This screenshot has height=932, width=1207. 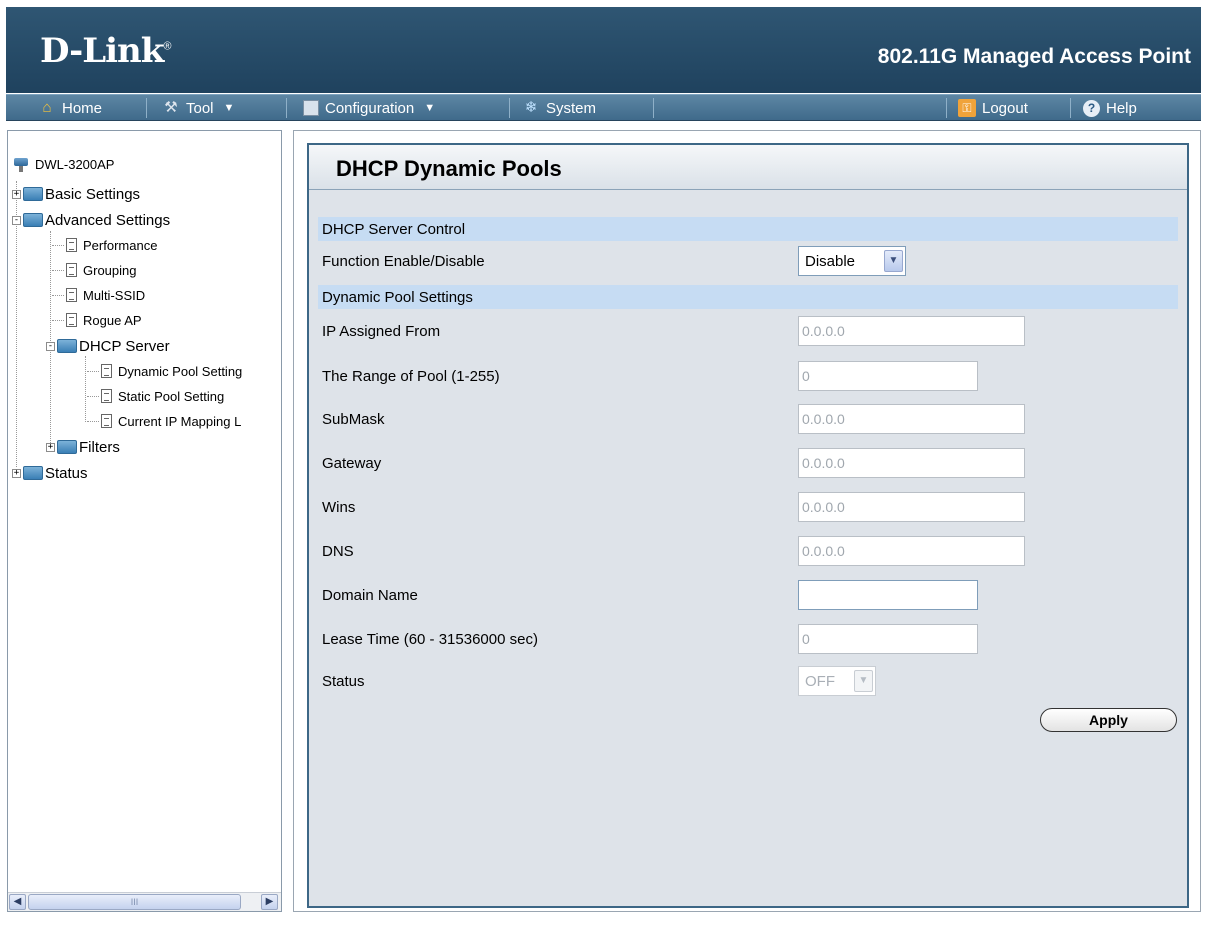 I want to click on tree-item-current-ip-mapping: Current IP Mapping L, so click(x=164, y=421).